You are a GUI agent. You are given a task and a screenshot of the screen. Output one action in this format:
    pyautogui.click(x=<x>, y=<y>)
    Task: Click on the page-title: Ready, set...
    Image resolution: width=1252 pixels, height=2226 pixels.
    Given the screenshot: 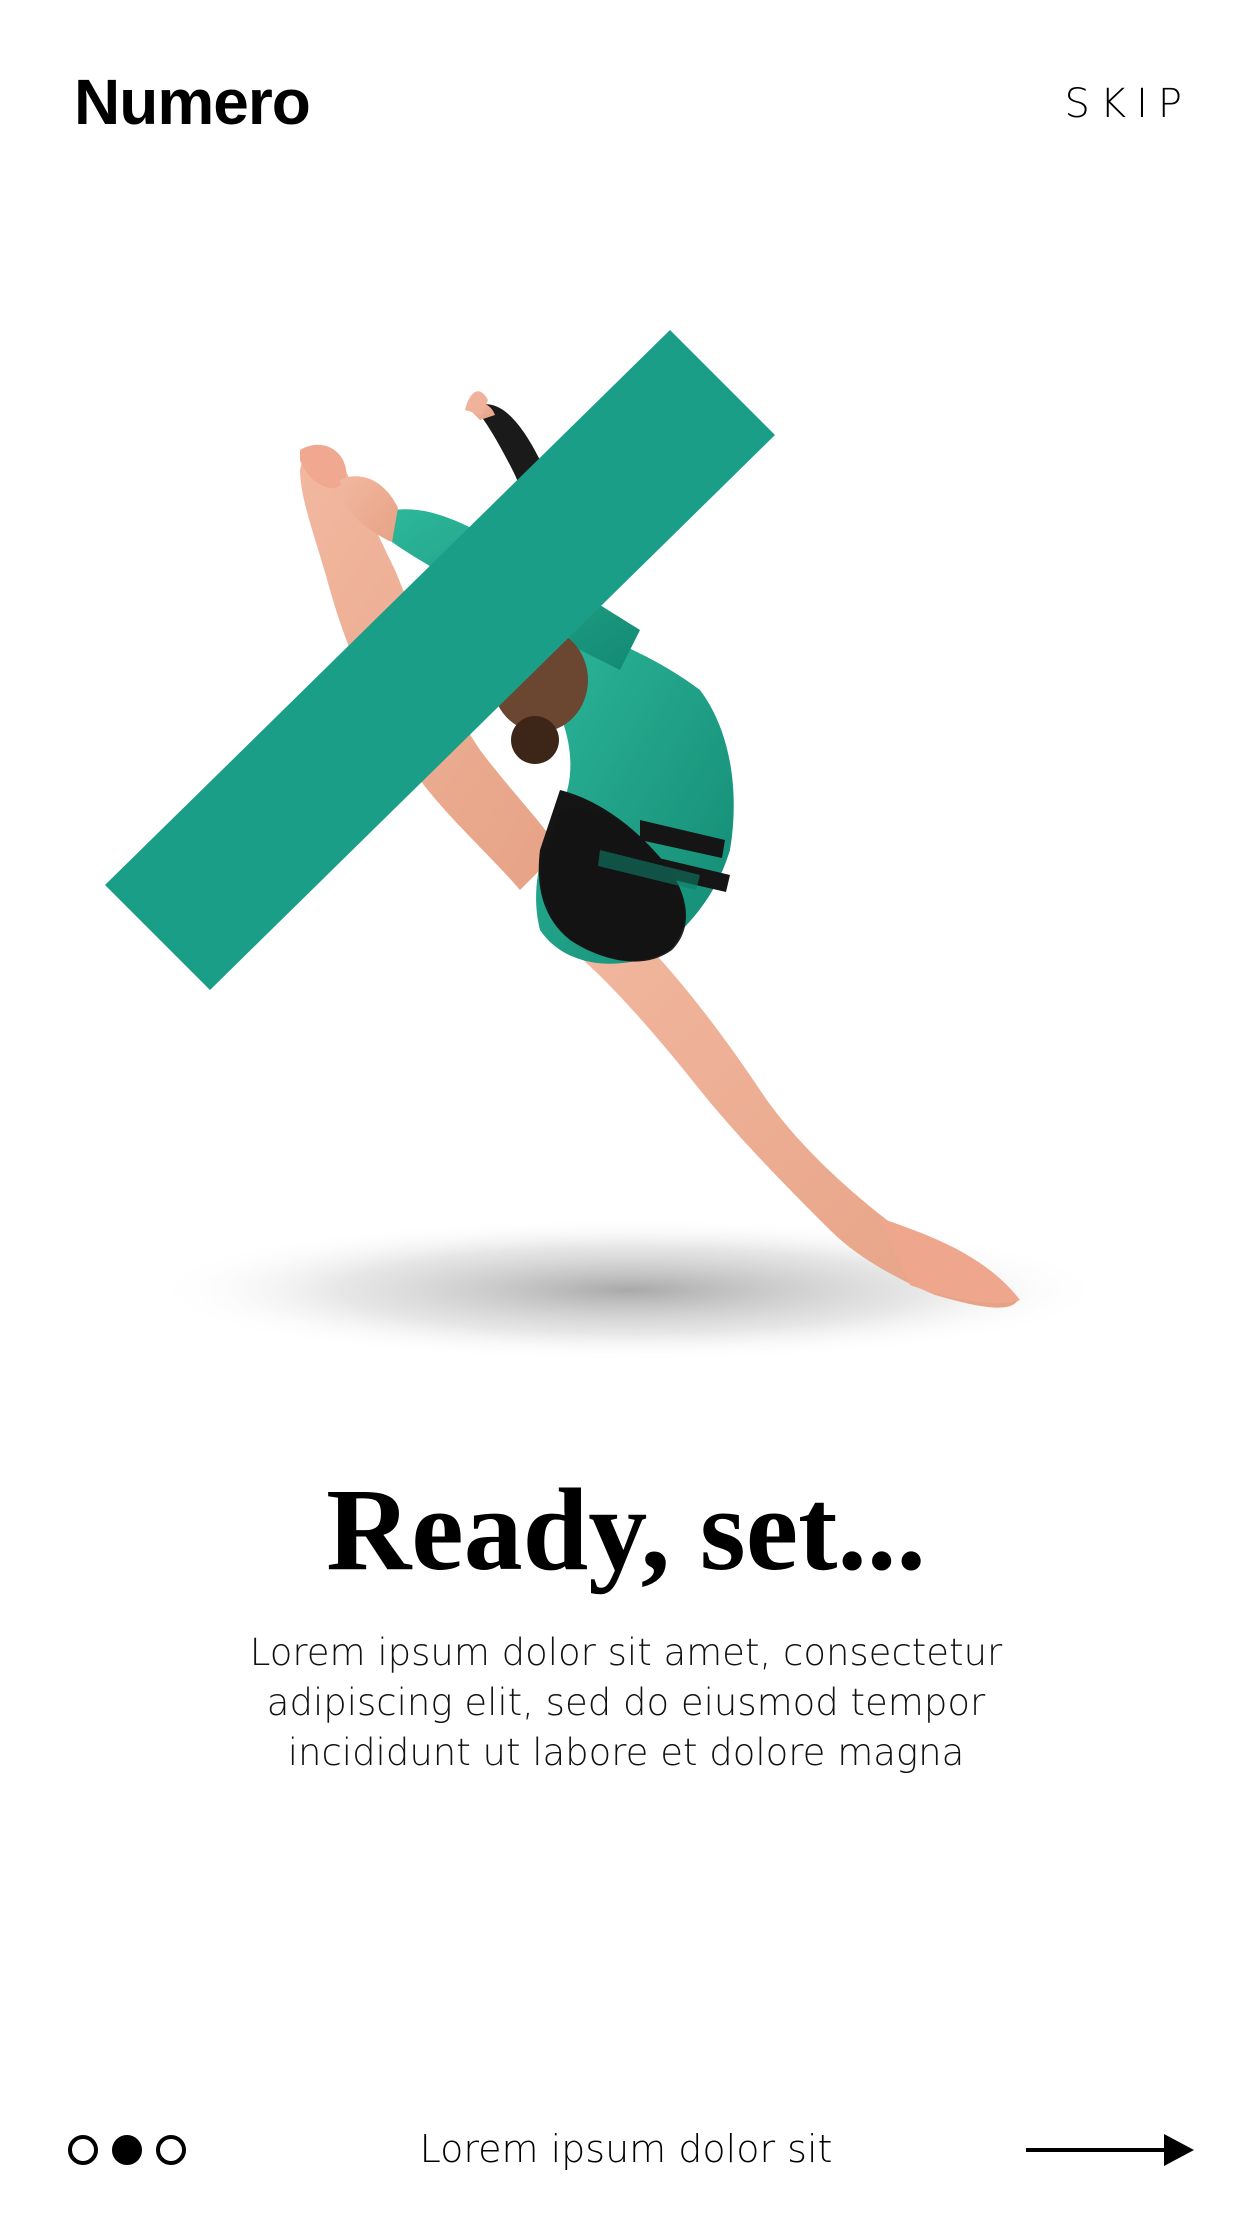 What is the action you would take?
    pyautogui.click(x=626, y=1529)
    